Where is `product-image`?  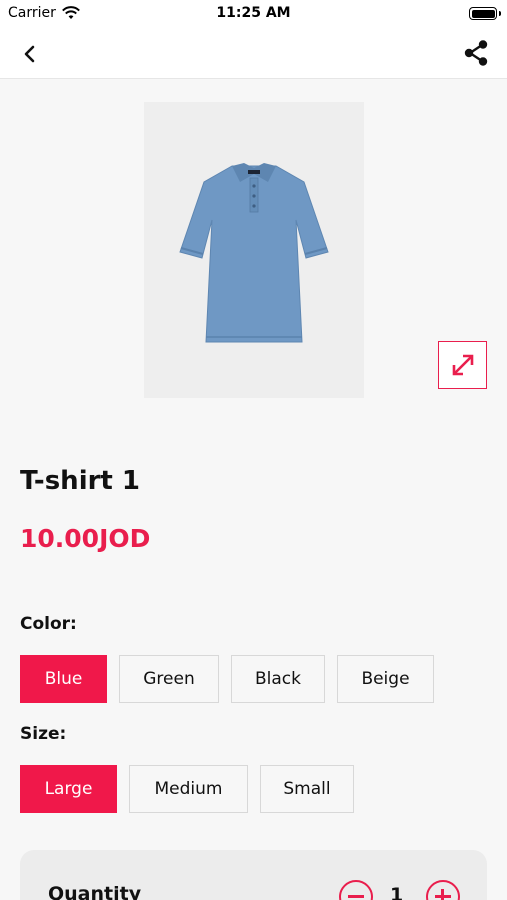
product-image is located at coordinates (254, 250).